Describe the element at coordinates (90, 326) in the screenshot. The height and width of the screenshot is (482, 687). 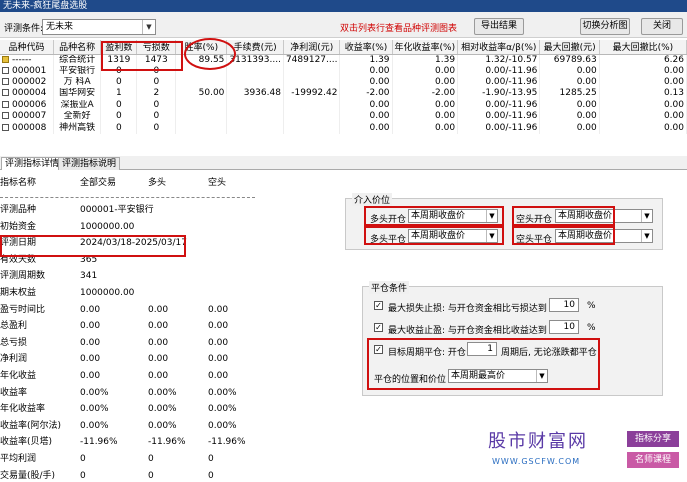
I see `detail-all: 0.00` at that location.